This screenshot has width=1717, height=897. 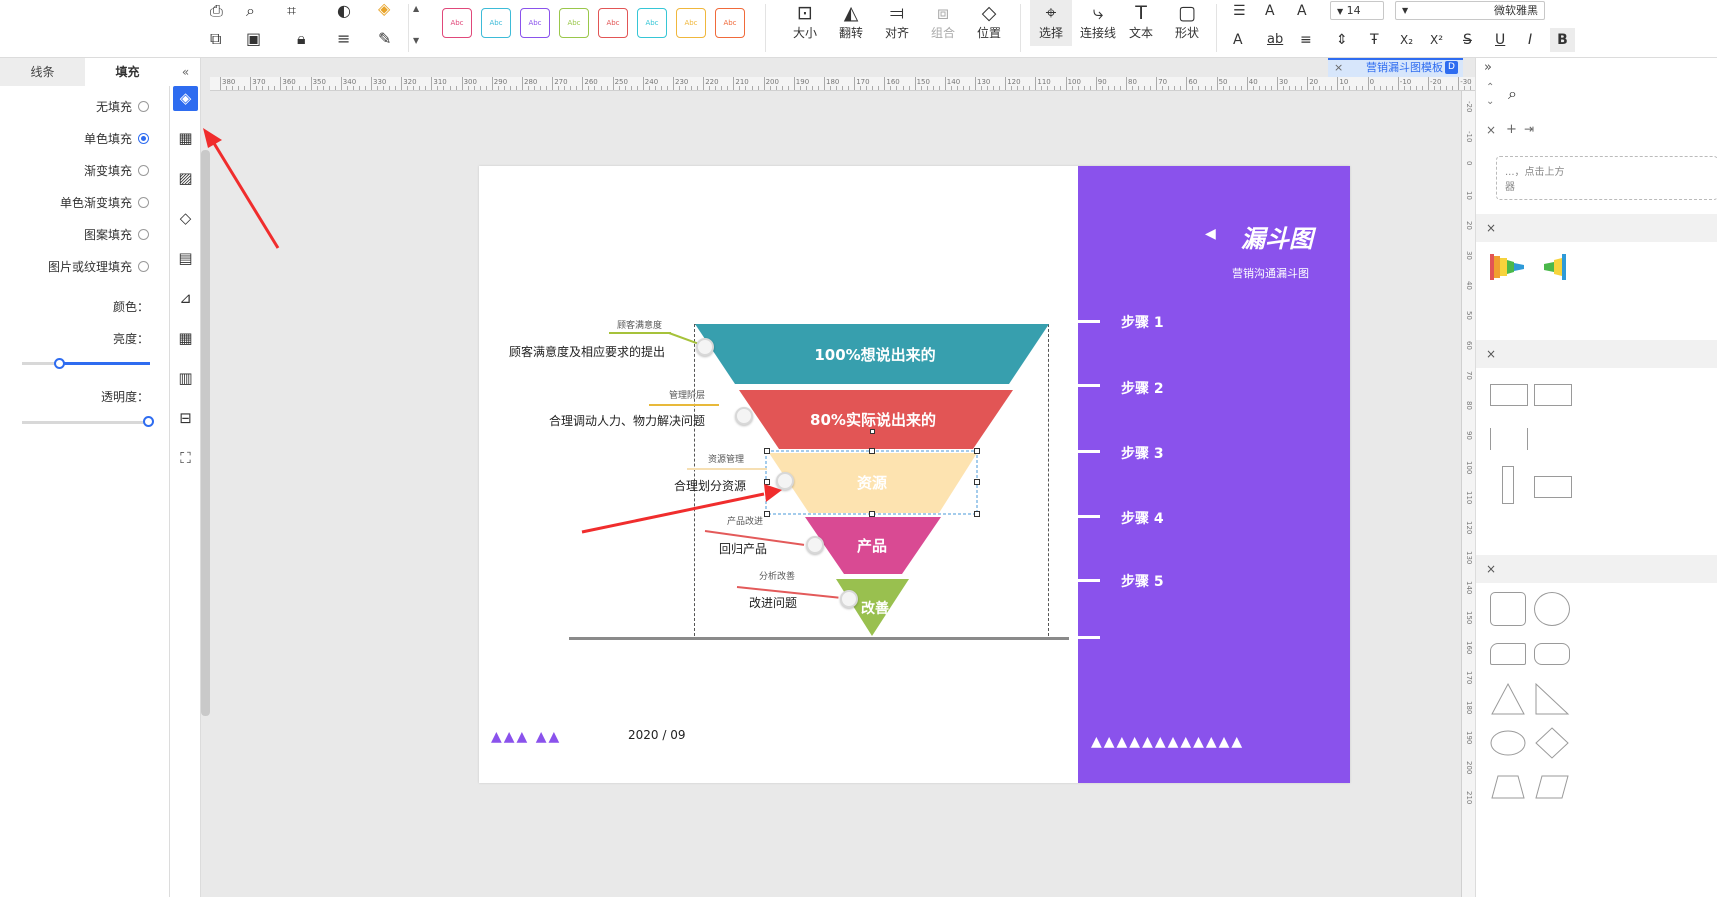 I want to click on fill-option-gradient: 渐变填充, so click(x=116, y=170).